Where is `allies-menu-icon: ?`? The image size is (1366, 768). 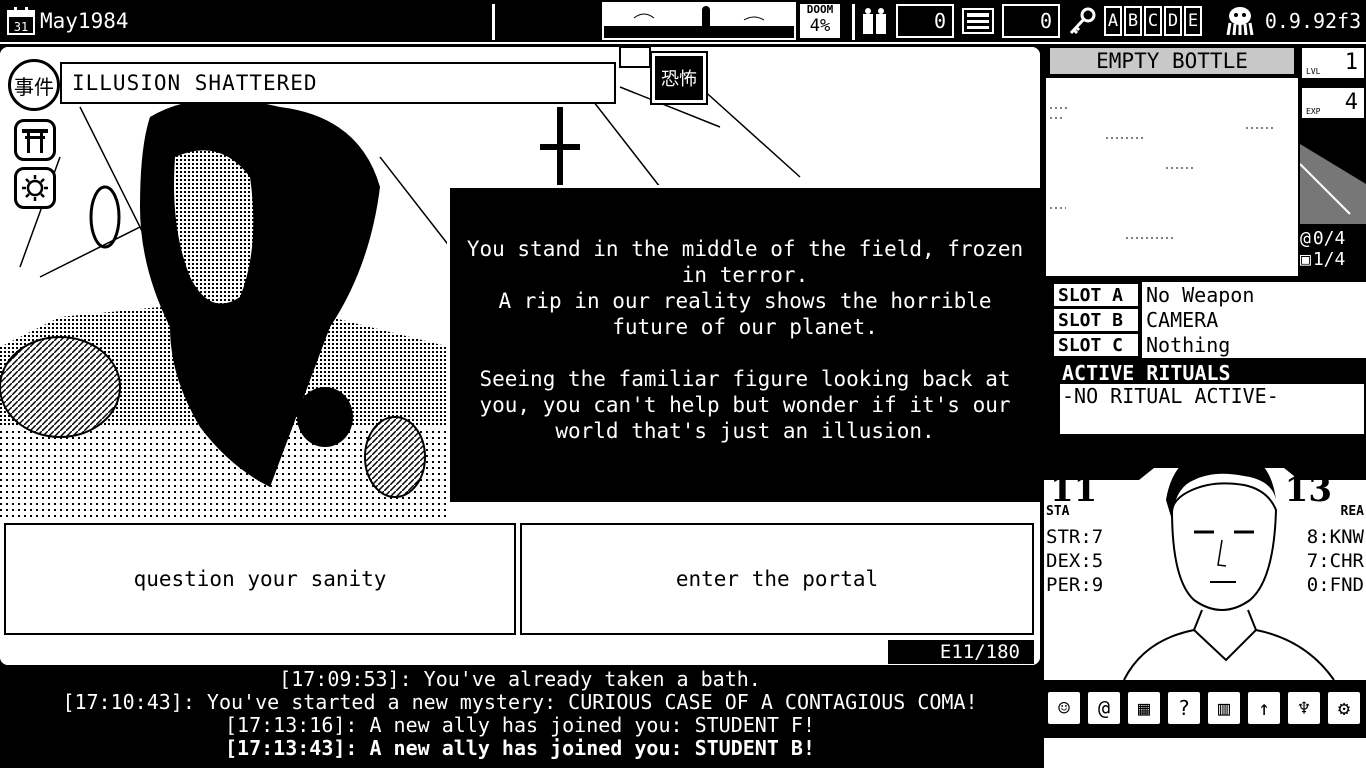
allies-menu-icon: ? is located at coordinates (1184, 708).